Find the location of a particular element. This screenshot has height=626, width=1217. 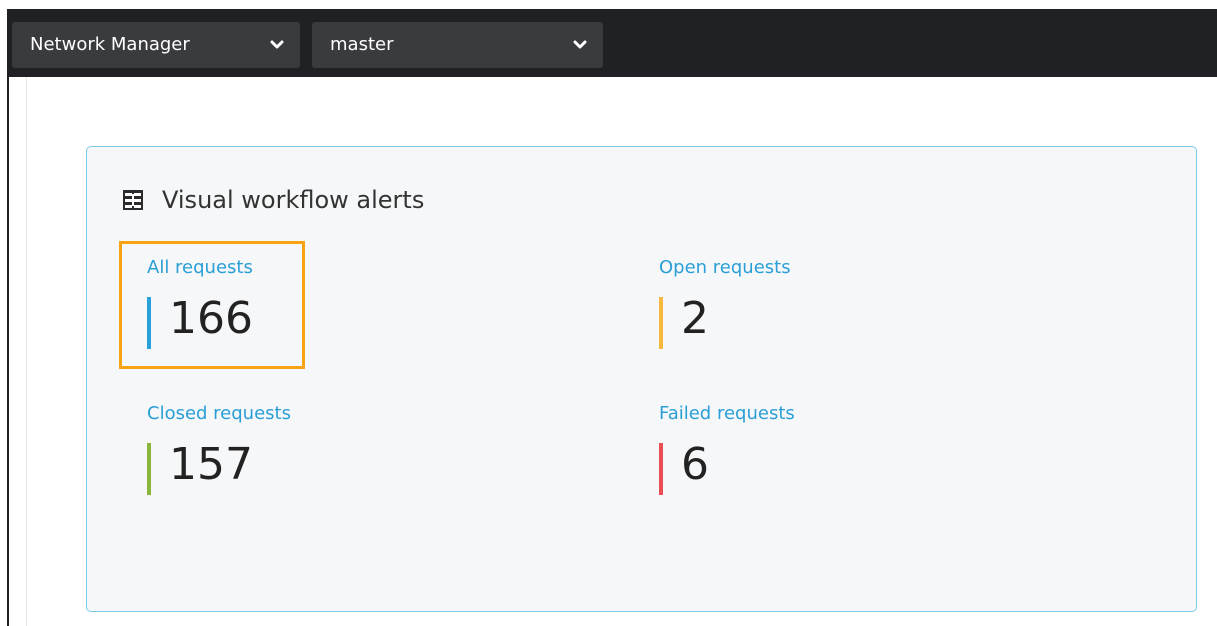

card-header: Visual workflow alerts is located at coordinates (273, 200).